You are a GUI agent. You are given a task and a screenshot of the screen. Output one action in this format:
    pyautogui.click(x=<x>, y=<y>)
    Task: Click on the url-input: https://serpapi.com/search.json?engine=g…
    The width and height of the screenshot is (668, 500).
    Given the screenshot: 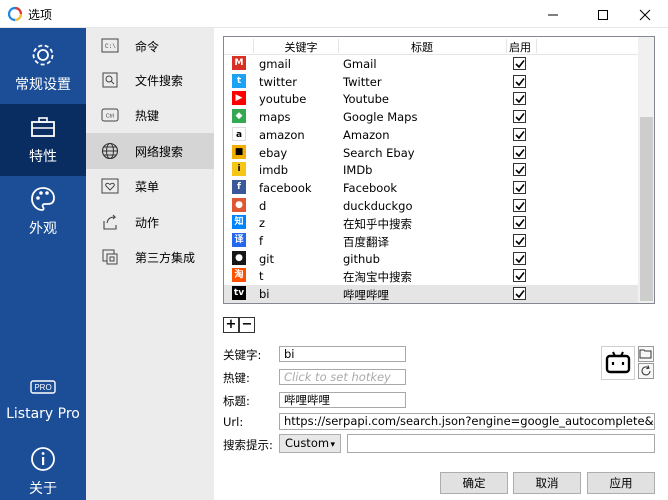 What is the action you would take?
    pyautogui.click(x=467, y=421)
    